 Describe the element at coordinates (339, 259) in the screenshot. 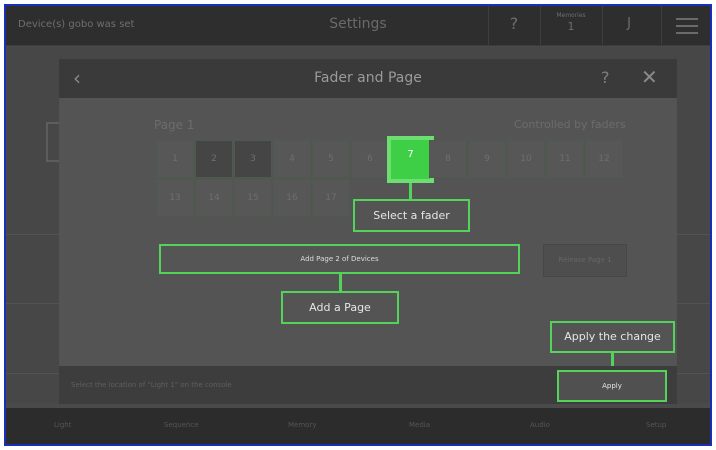

I see `add-page-button: Add Page 2 of Devices` at that location.